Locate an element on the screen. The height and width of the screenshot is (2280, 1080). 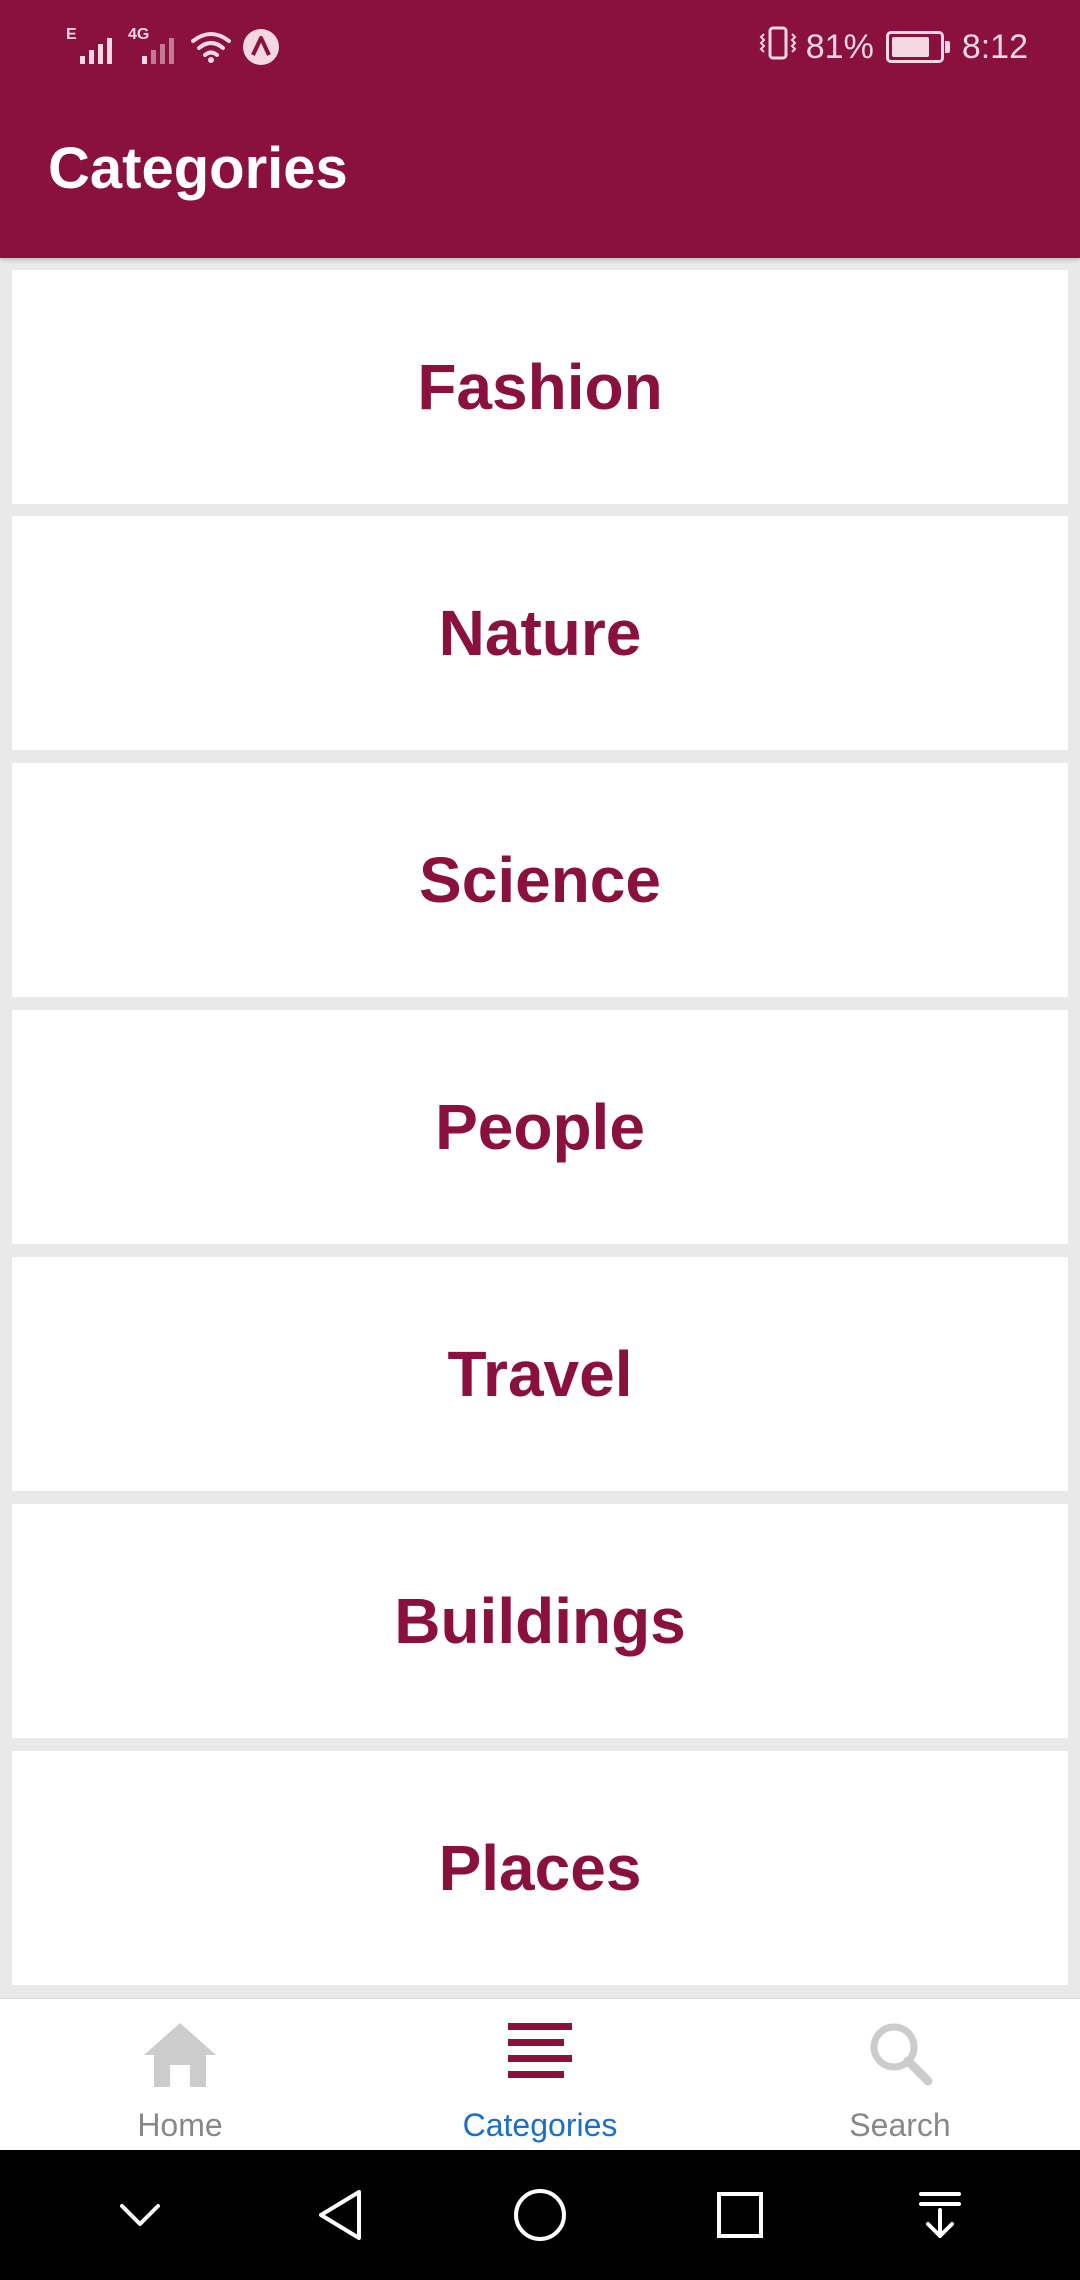
home-circle-icon is located at coordinates (540, 2215).